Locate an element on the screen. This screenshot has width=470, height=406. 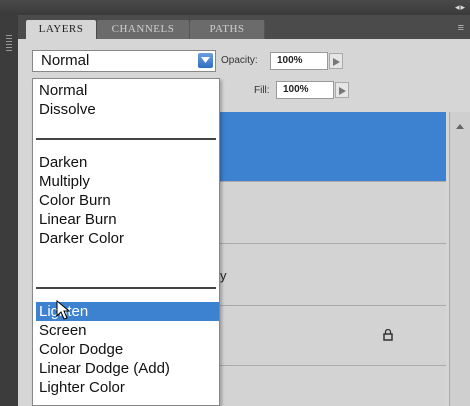
fill-field: 100% is located at coordinates (305, 90).